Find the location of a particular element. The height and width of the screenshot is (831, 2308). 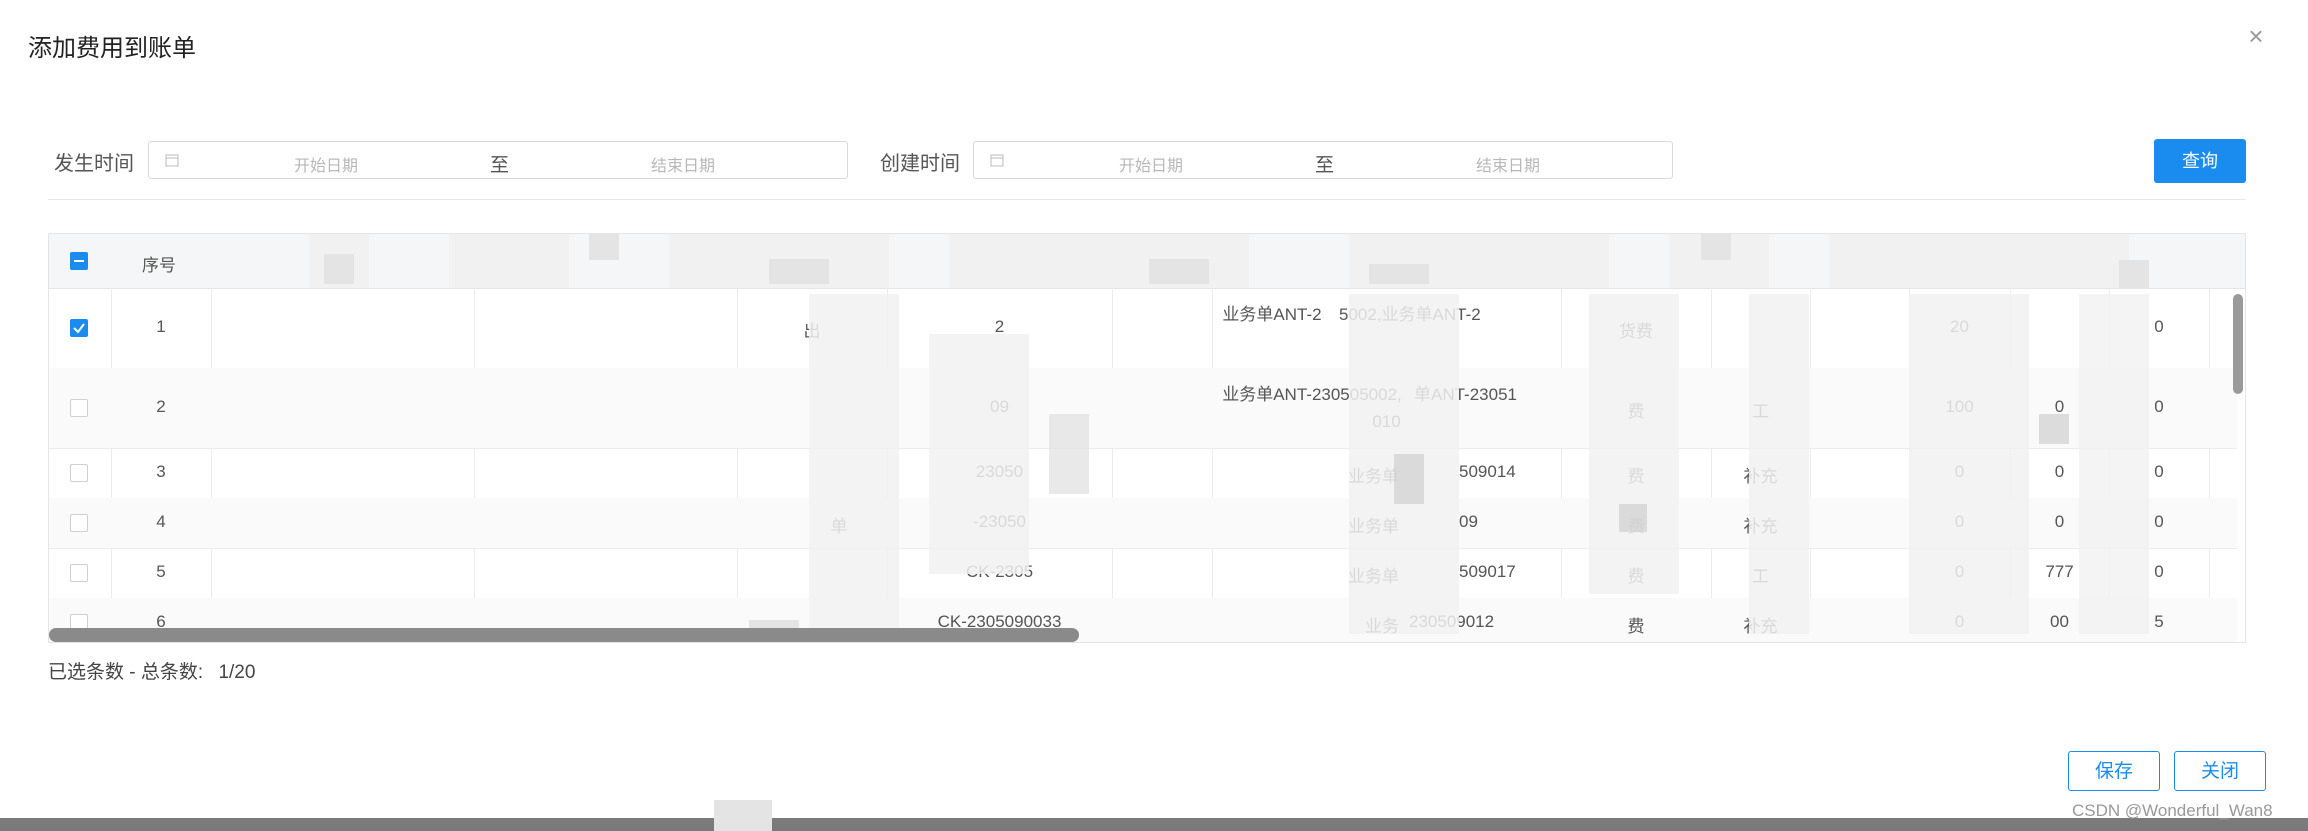

save-button: 保存 is located at coordinates (2114, 771).